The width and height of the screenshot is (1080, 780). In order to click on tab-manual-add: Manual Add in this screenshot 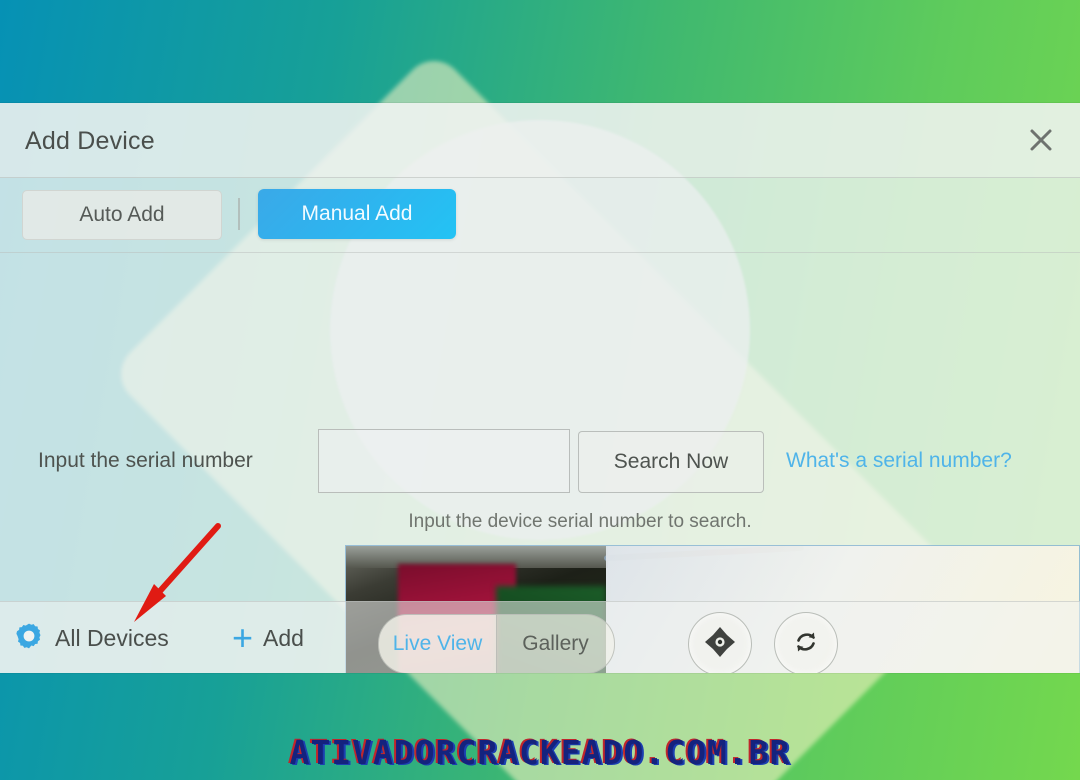, I will do `click(357, 214)`.